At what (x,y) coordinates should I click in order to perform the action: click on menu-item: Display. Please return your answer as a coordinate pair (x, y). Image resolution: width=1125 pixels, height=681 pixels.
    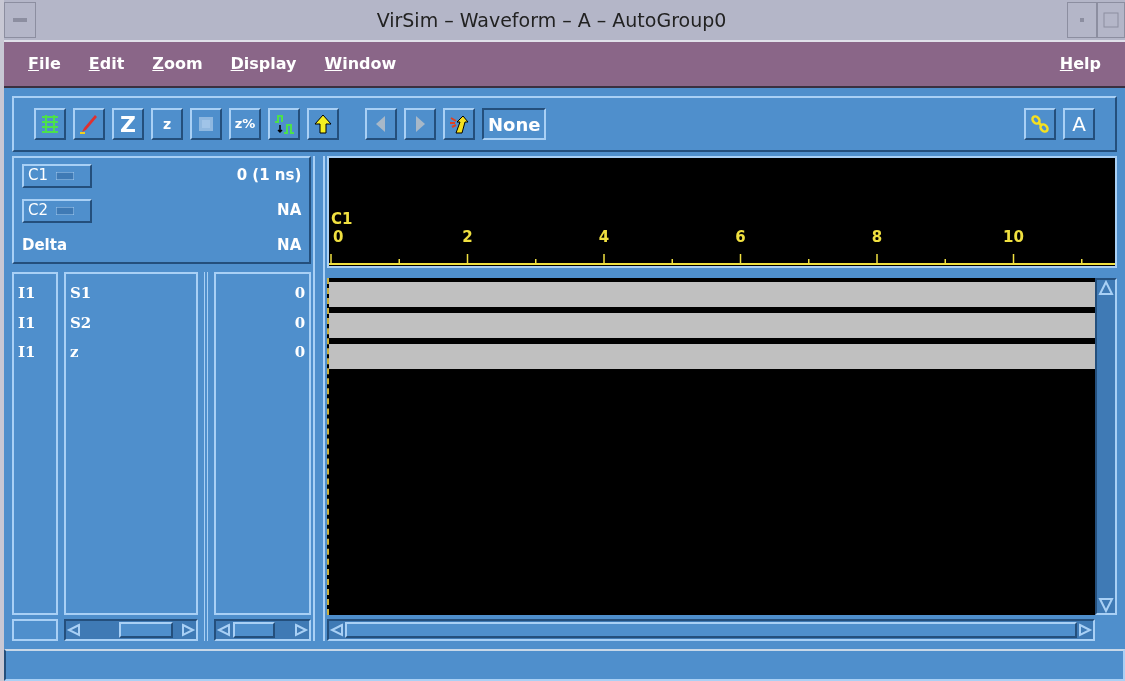
    Looking at the image, I should click on (263, 64).